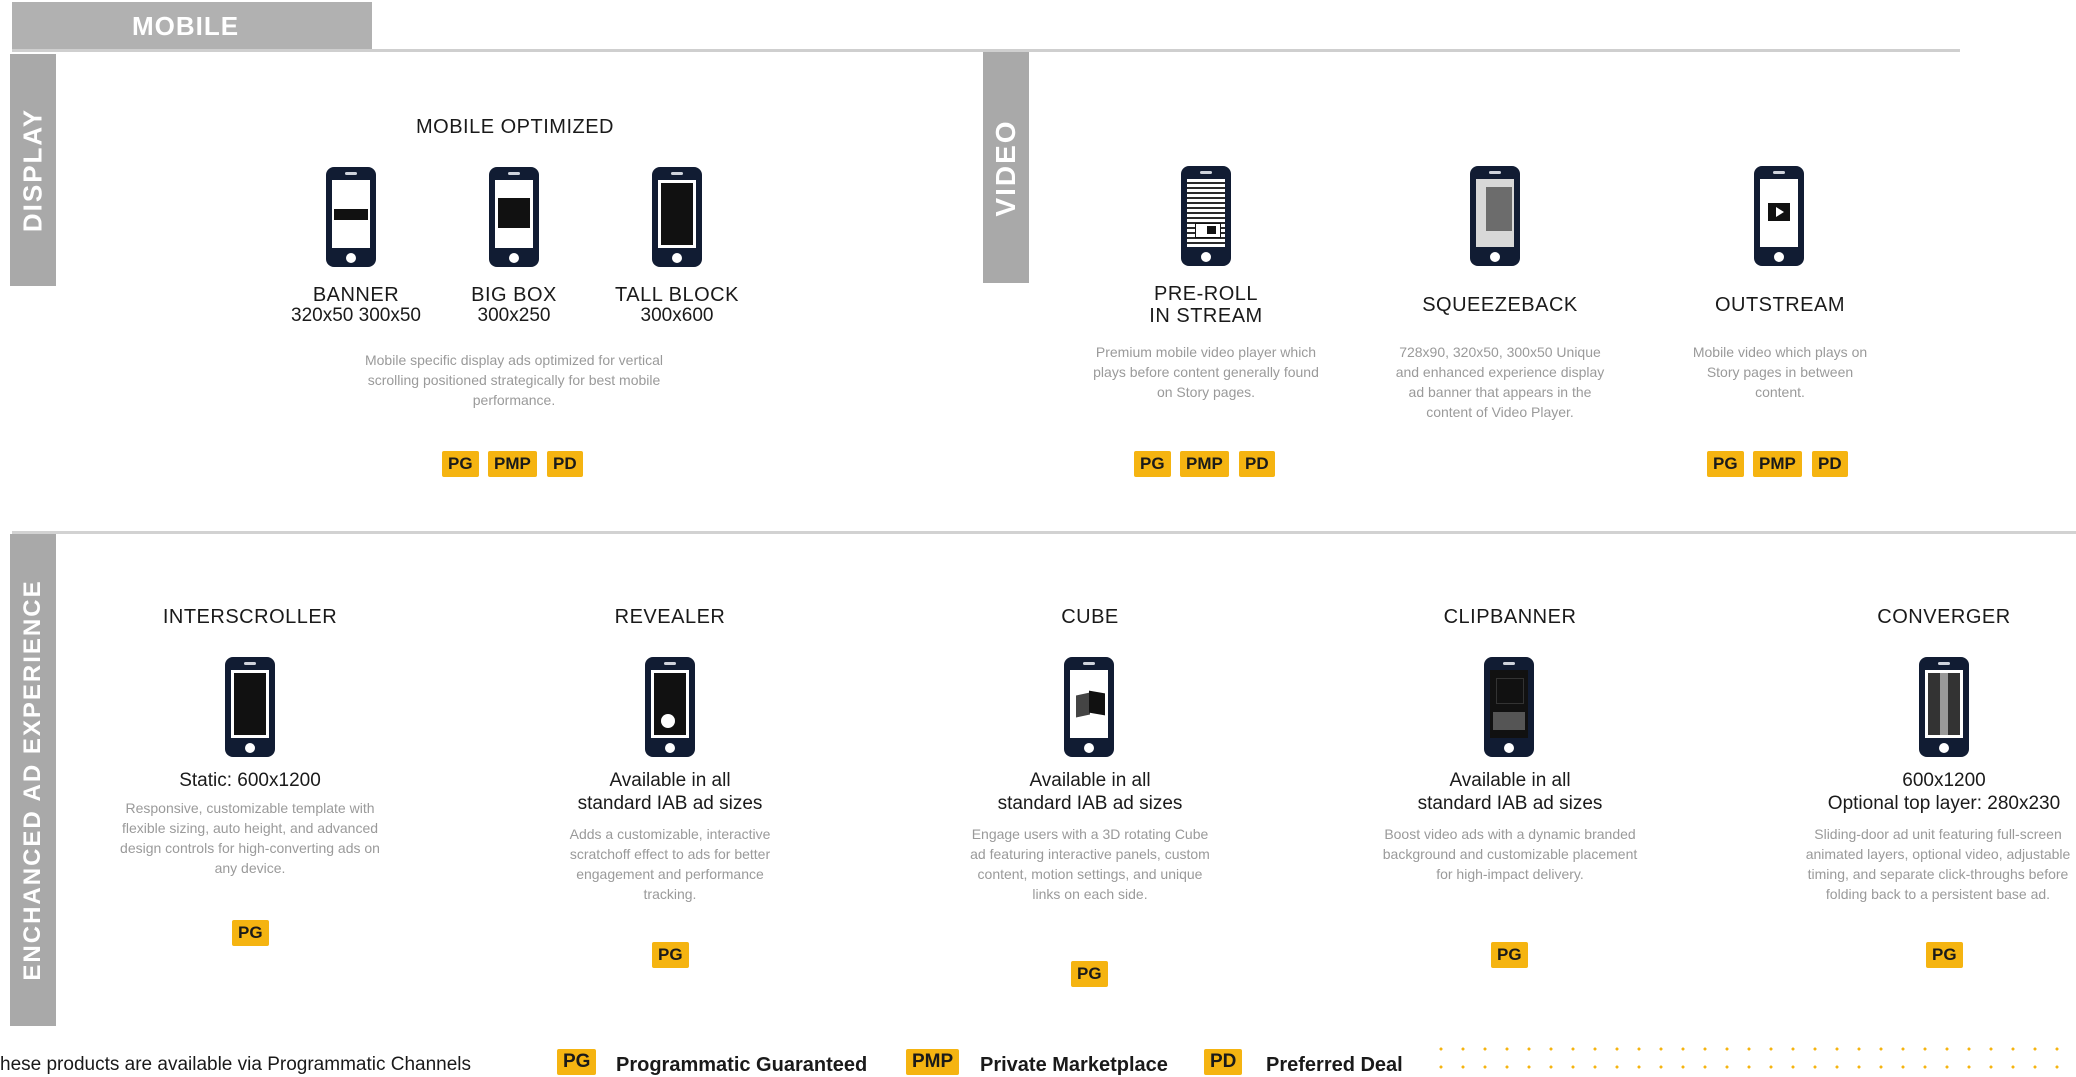 Image resolution: width=2076 pixels, height=1077 pixels. I want to click on phone-banner-icon, so click(351, 217).